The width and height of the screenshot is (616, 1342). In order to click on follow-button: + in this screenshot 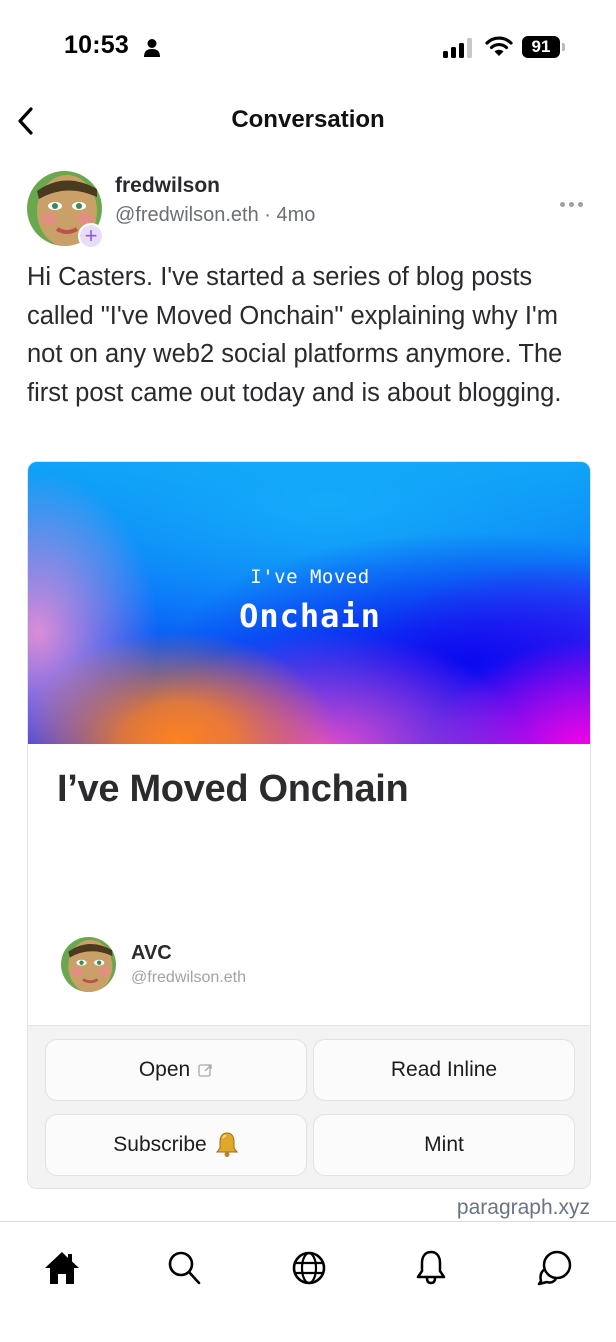, I will do `click(91, 236)`.